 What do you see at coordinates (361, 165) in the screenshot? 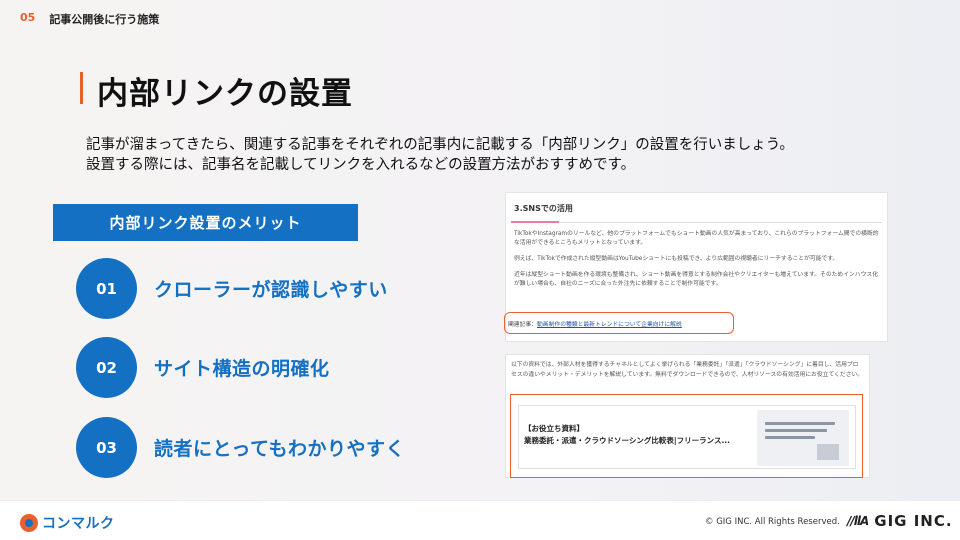
I see `description-line-2: 設置する際には、記事名を記載してリンクを入れるなどの設置方法がおすすめです。` at bounding box center [361, 165].